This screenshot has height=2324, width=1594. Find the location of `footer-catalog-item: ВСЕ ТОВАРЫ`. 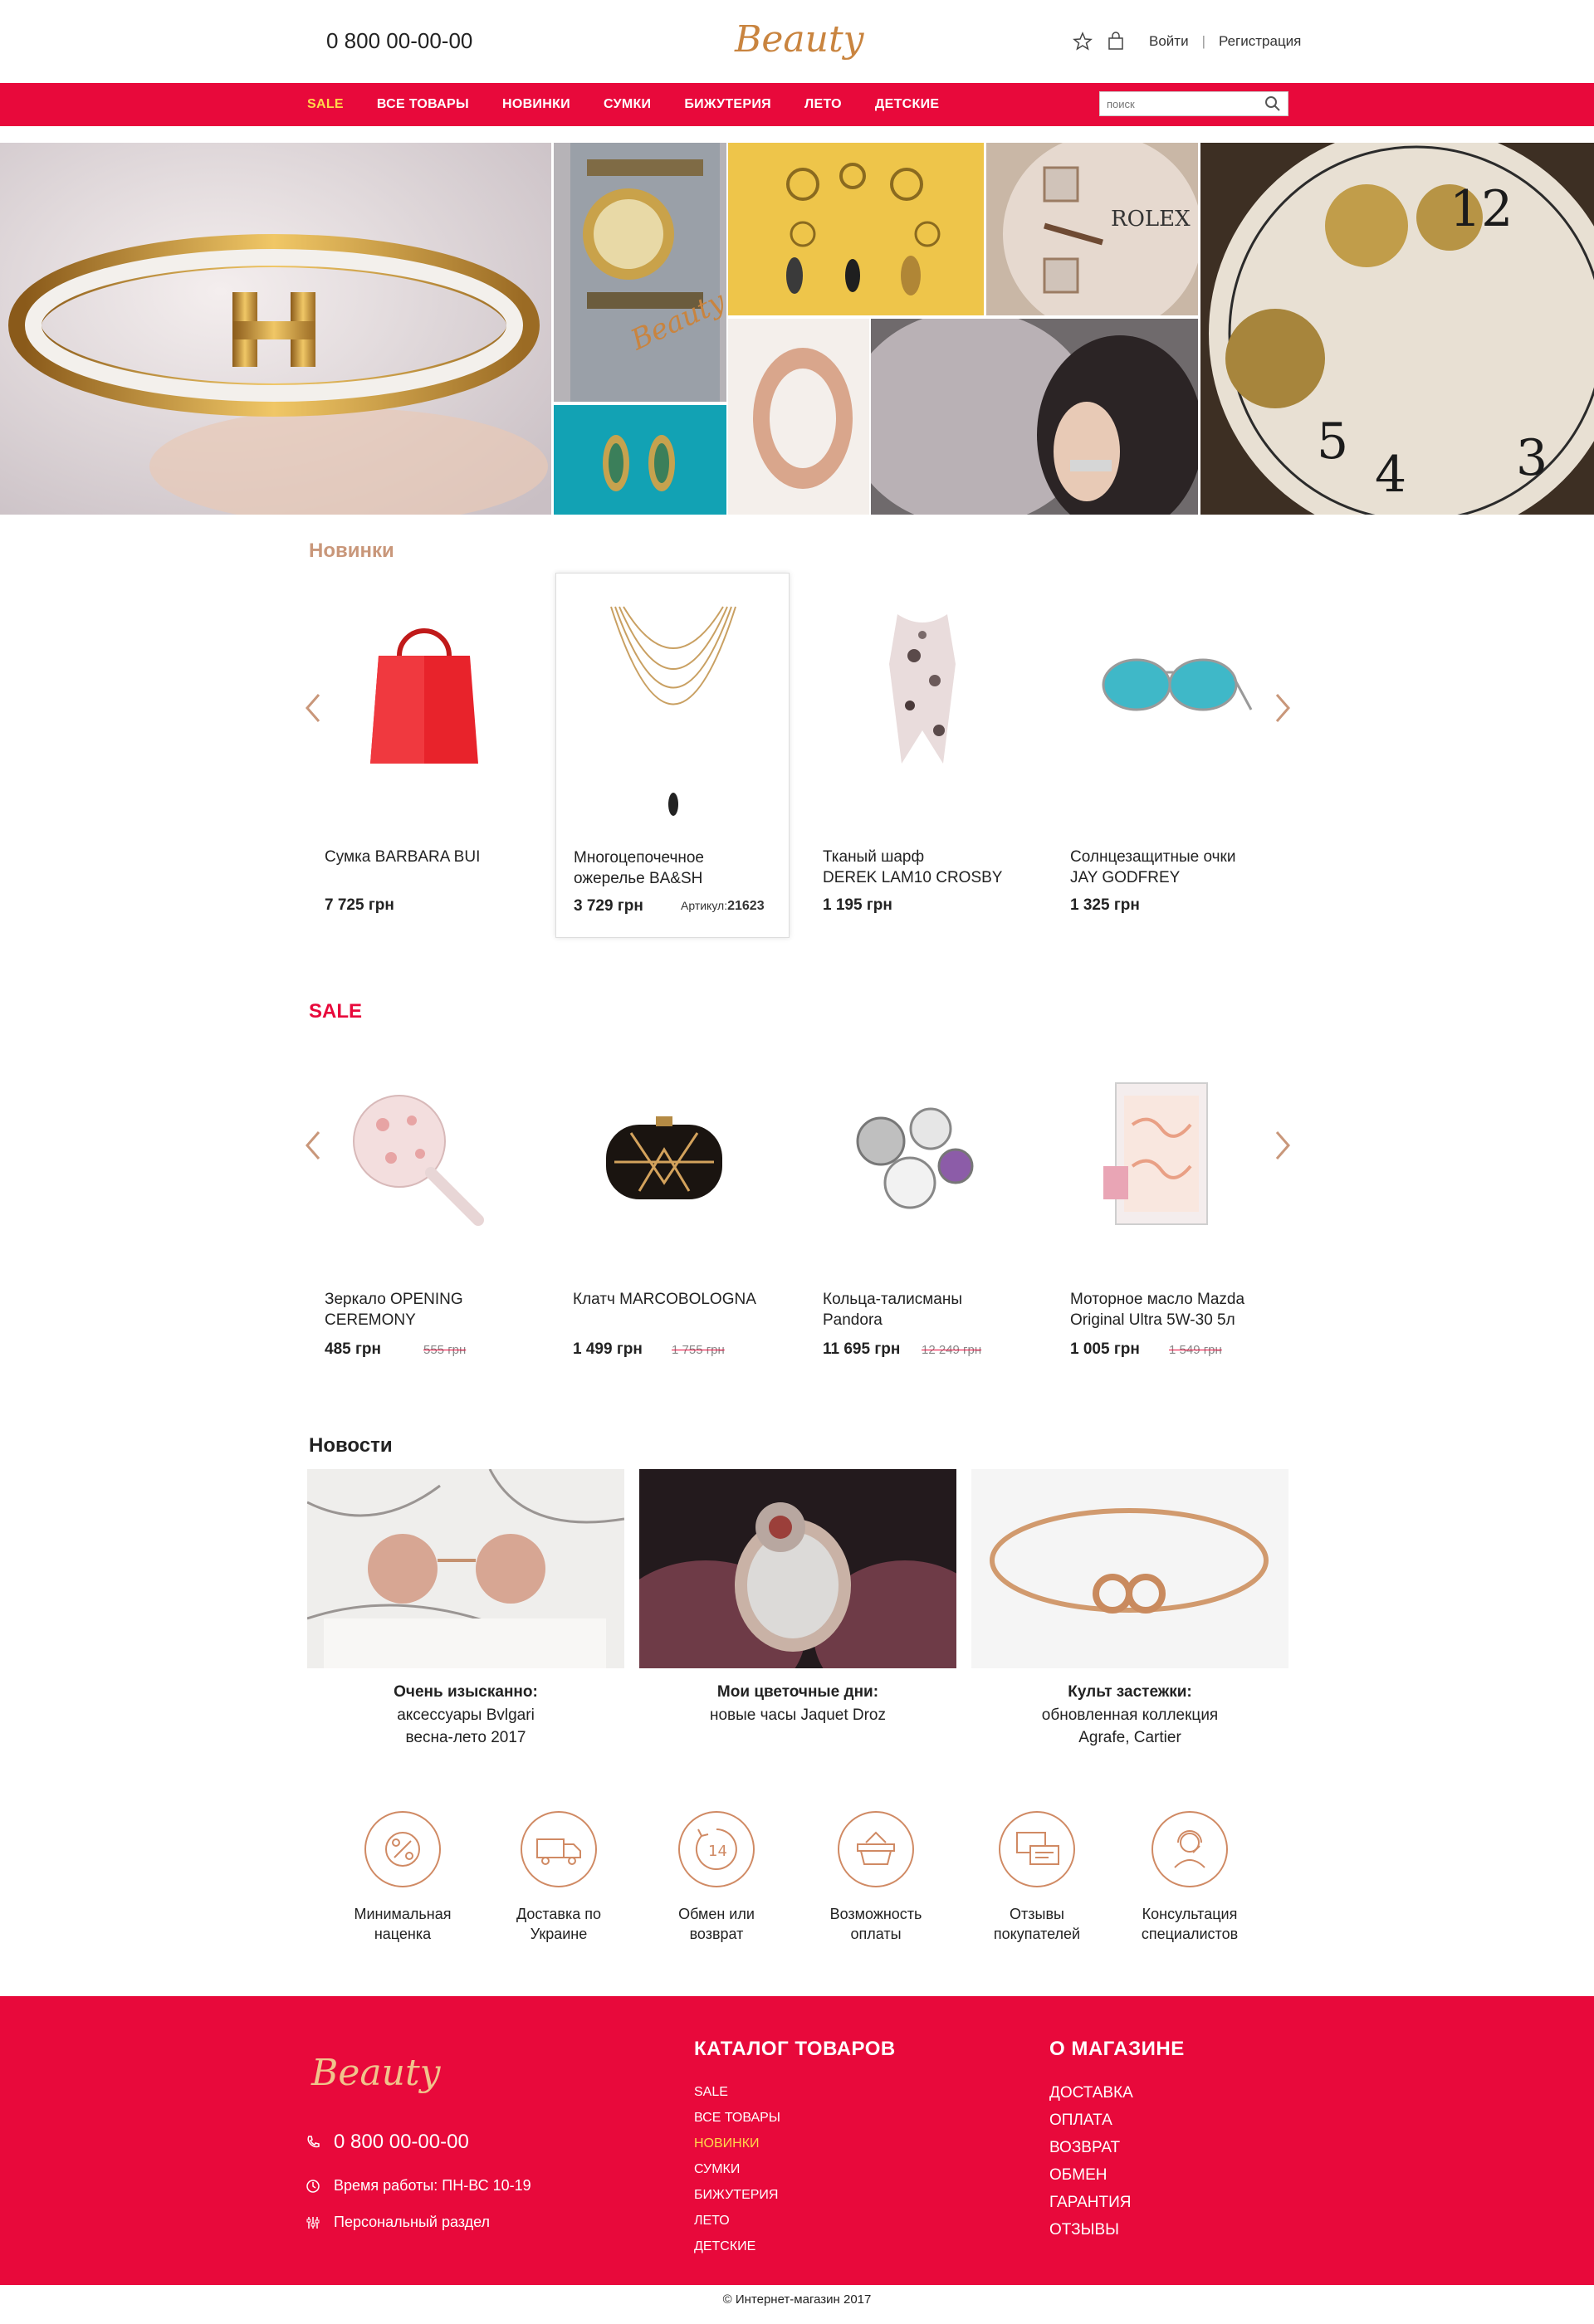

footer-catalog-item: ВСЕ ТОВАРЫ is located at coordinates (737, 2118).